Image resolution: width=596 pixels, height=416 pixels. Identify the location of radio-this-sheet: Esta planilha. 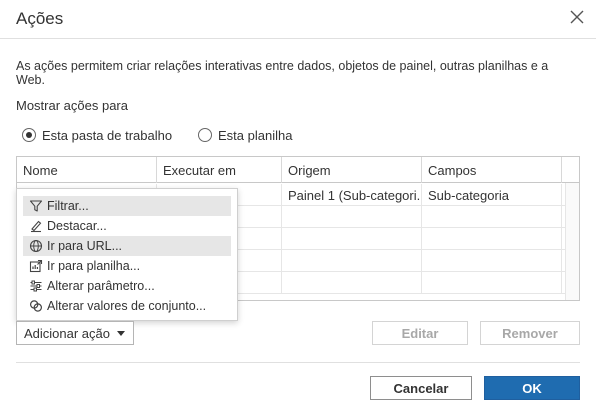
(245, 135).